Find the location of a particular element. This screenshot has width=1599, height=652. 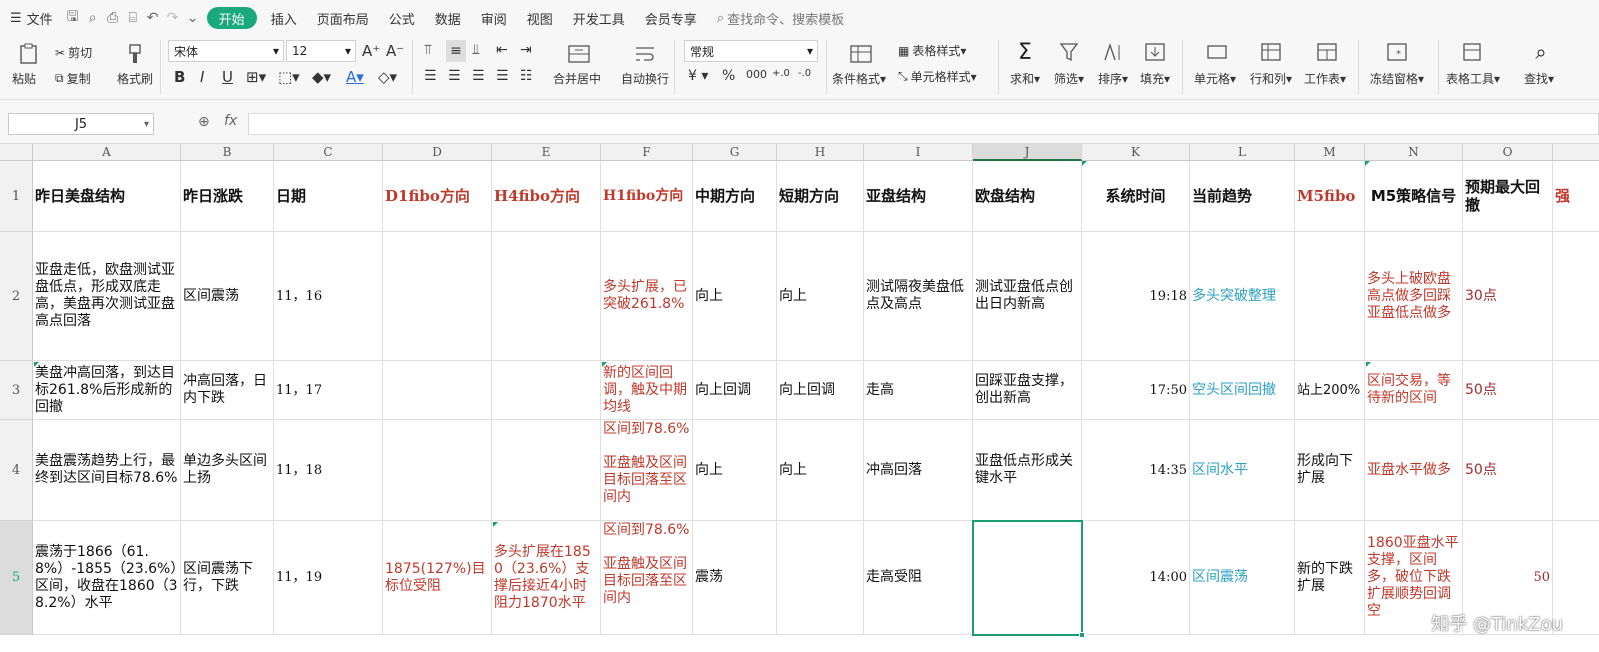

tab-developer: 开发工具 is located at coordinates (599, 18).